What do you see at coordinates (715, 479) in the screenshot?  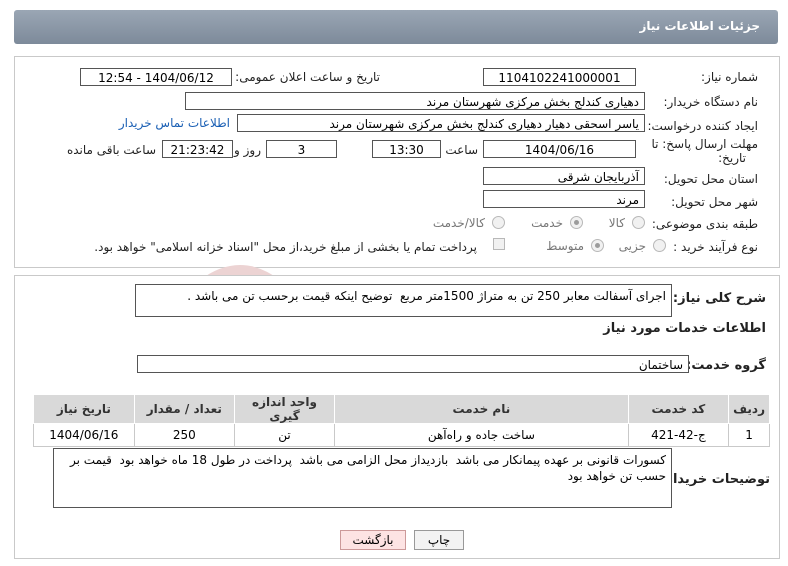 I see `buyer-notes-label: توضیحات خریدار:` at bounding box center [715, 479].